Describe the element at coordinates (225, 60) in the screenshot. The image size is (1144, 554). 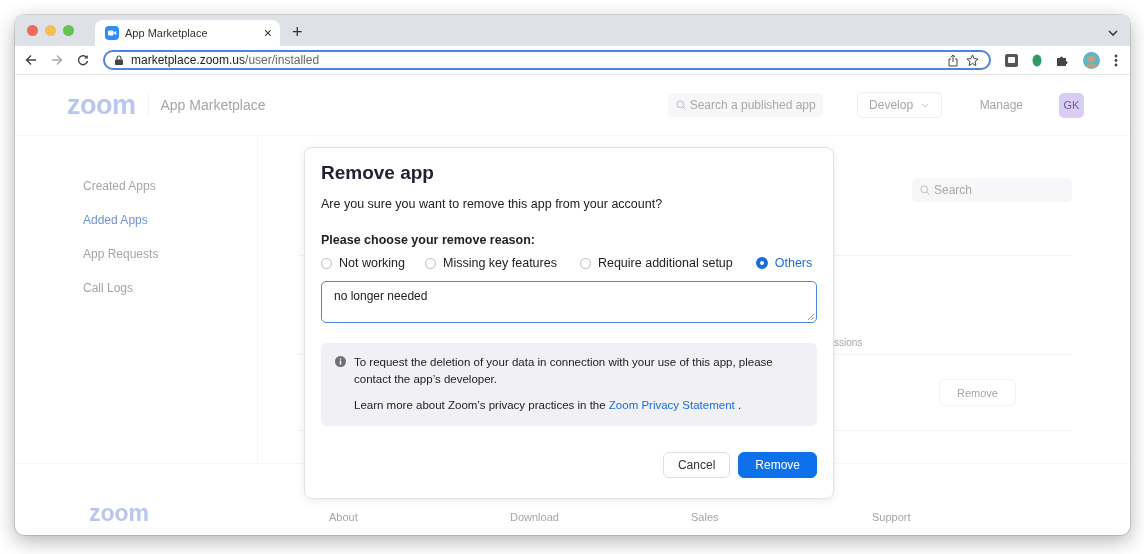
I see `url-text: marketplace.zoom.us/user/installed` at that location.